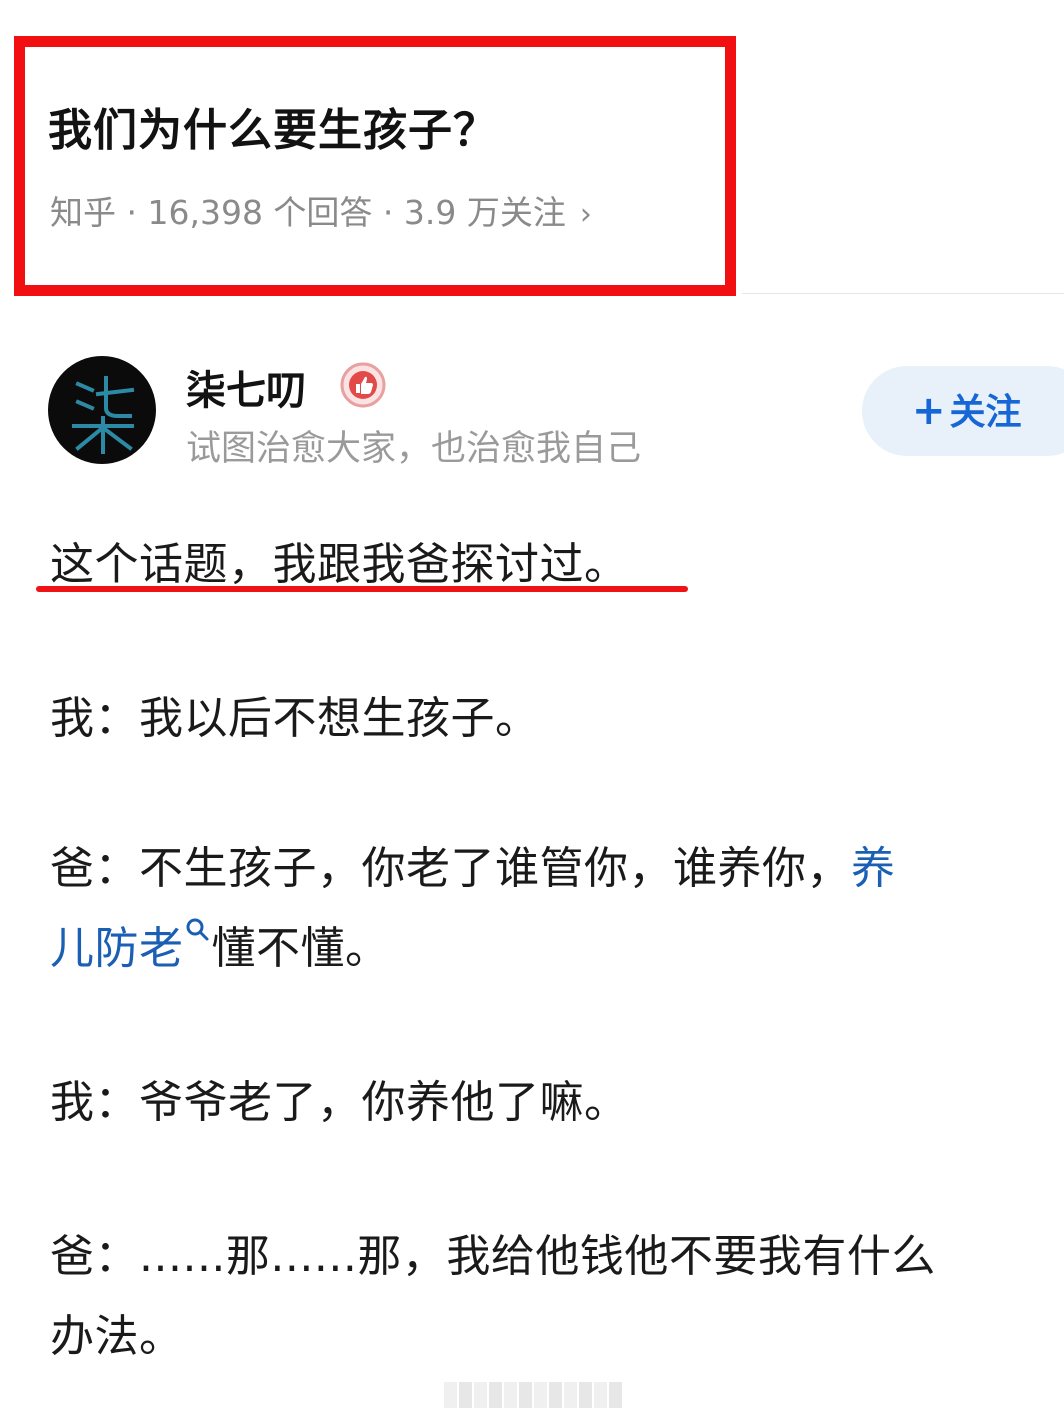 This screenshot has height=1419, width=1064. Describe the element at coordinates (308, 212) in the screenshot. I see `question-meta-text: 知乎 · 16,398 个回答 · 3.9 万关注` at that location.